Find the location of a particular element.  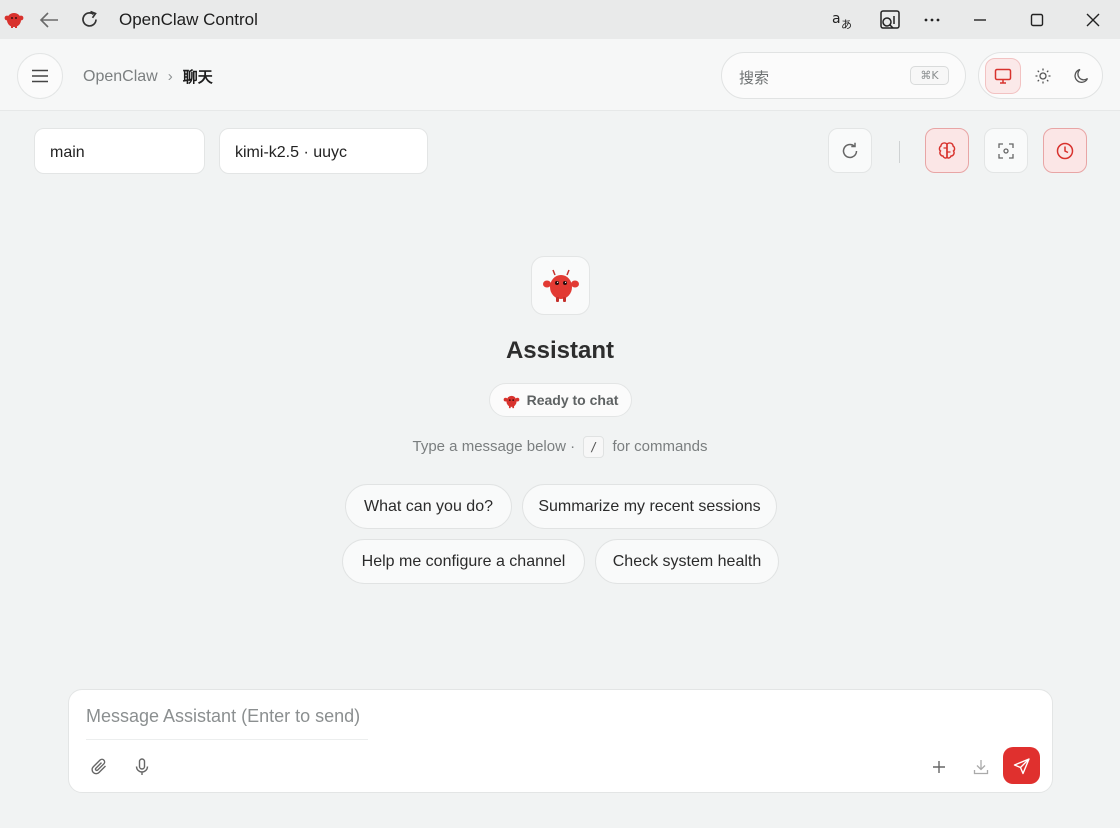

voice-input-button is located at coordinates (142, 767).